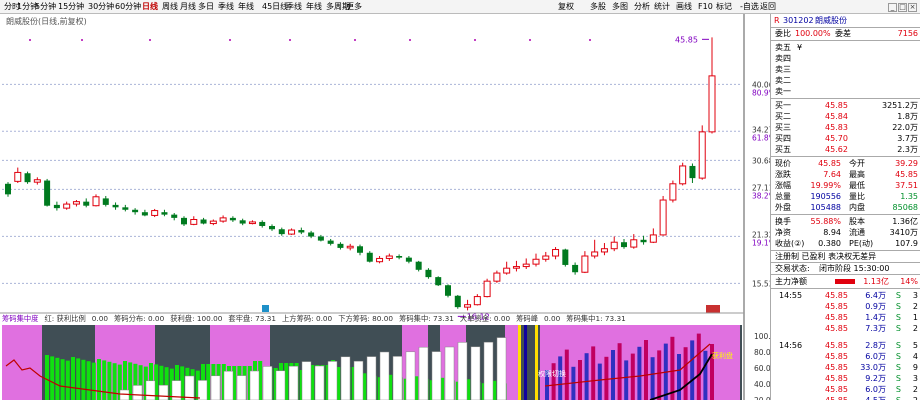  I want to click on indicator-legend-item: 筹码集中1: 73.31, so click(596, 318).